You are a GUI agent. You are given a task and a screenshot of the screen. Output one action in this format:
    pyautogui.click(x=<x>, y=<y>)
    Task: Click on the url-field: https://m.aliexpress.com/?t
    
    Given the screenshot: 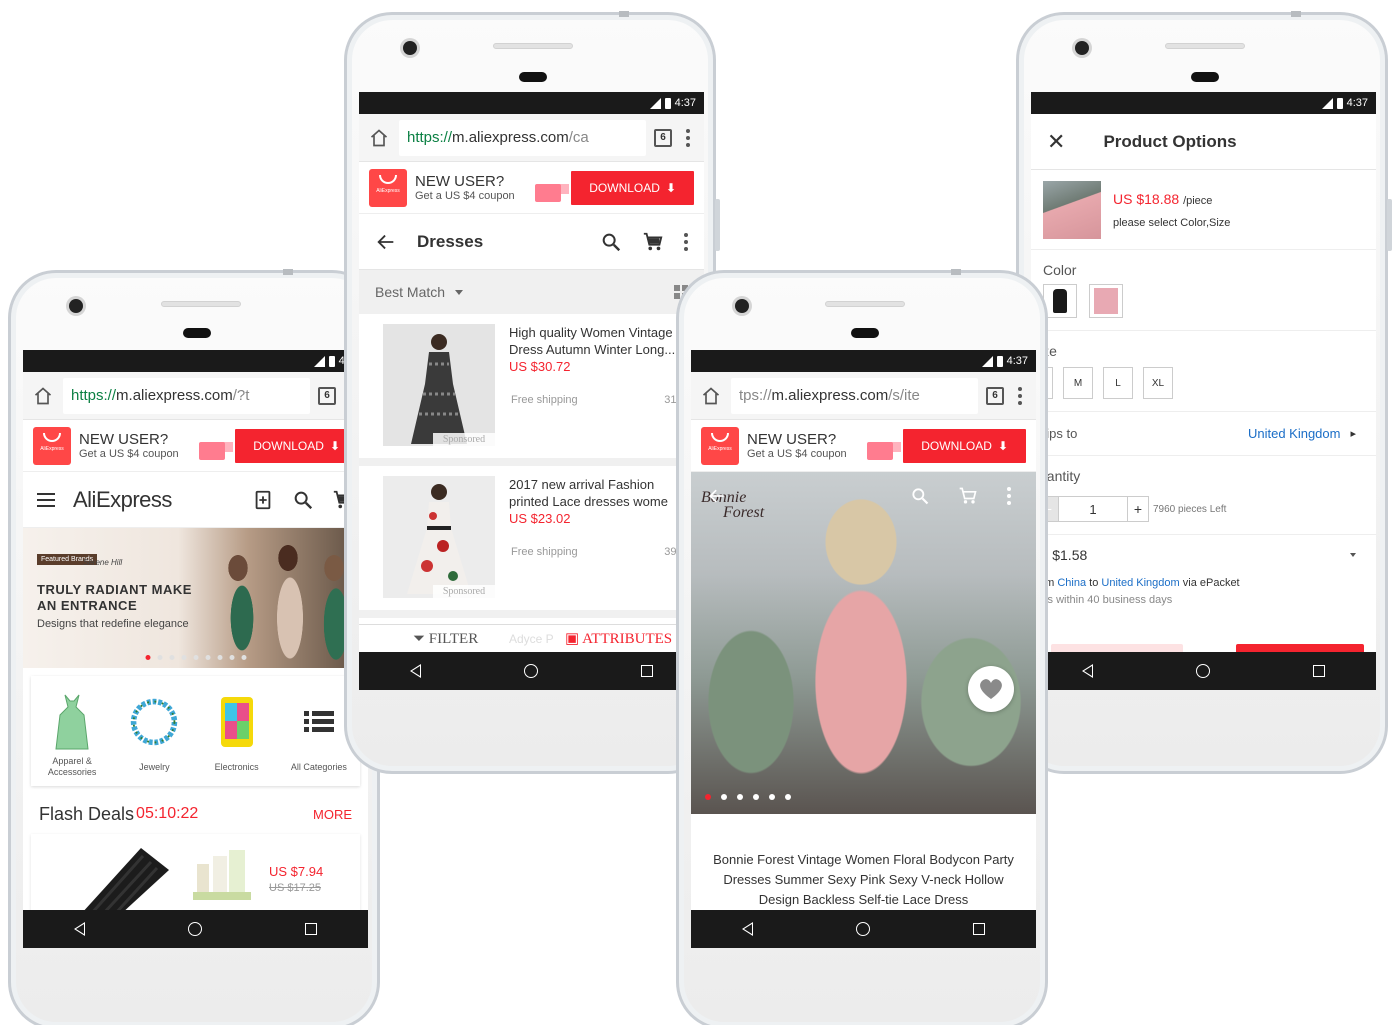 What is the action you would take?
    pyautogui.click(x=186, y=395)
    